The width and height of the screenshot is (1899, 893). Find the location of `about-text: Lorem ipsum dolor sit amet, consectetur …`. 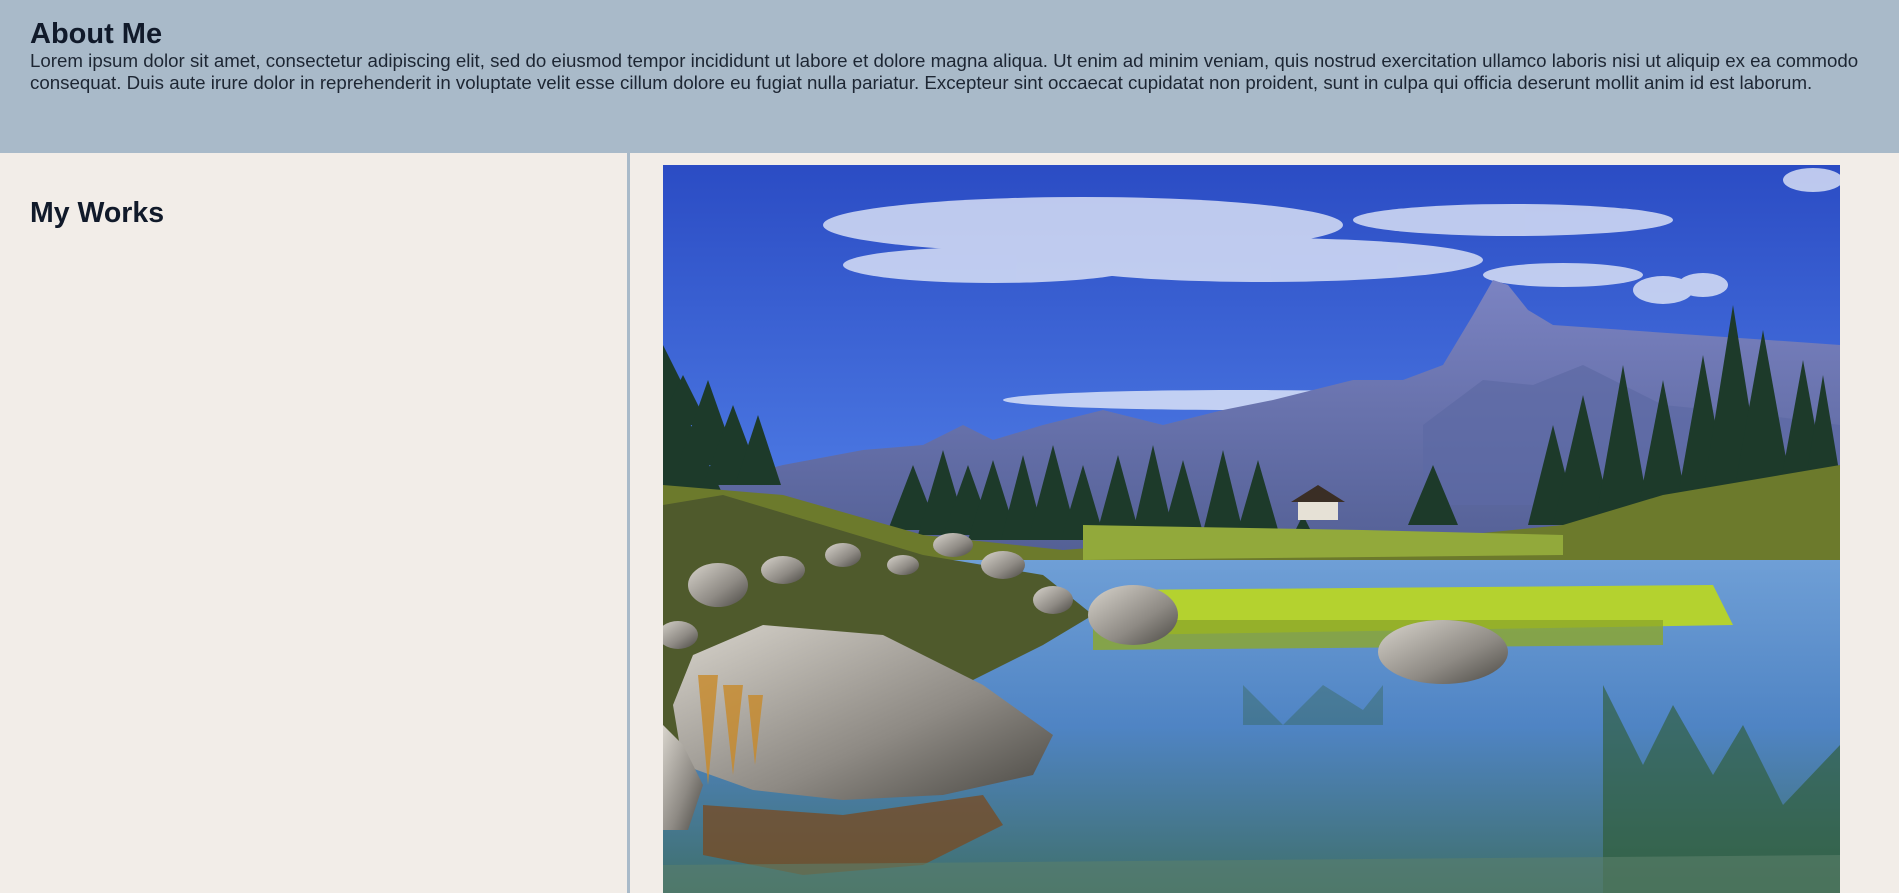

about-text: Lorem ipsum dolor sit amet, consectetur … is located at coordinates (944, 71).